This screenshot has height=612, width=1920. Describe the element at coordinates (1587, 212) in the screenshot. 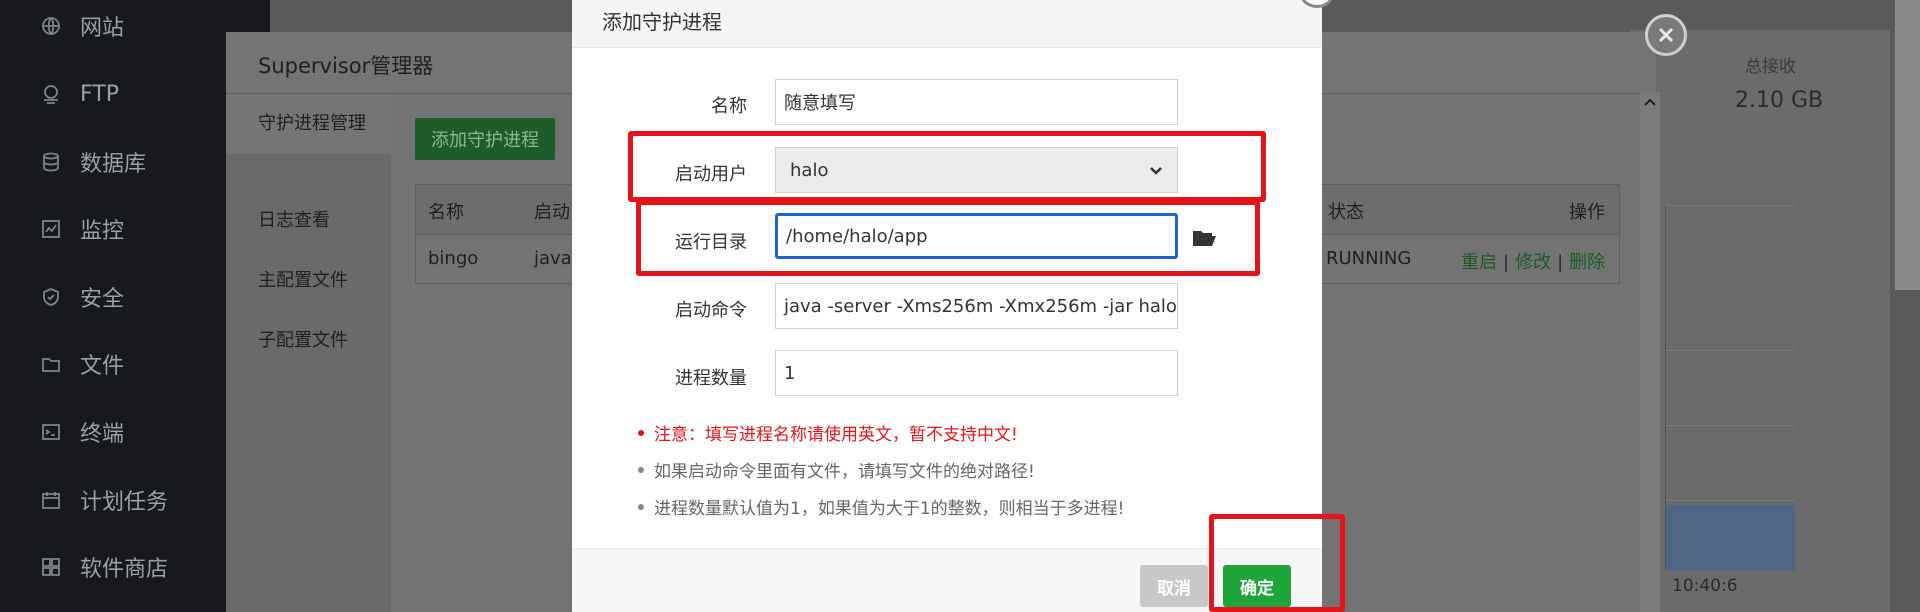

I see `col-ops-header: 操作` at that location.